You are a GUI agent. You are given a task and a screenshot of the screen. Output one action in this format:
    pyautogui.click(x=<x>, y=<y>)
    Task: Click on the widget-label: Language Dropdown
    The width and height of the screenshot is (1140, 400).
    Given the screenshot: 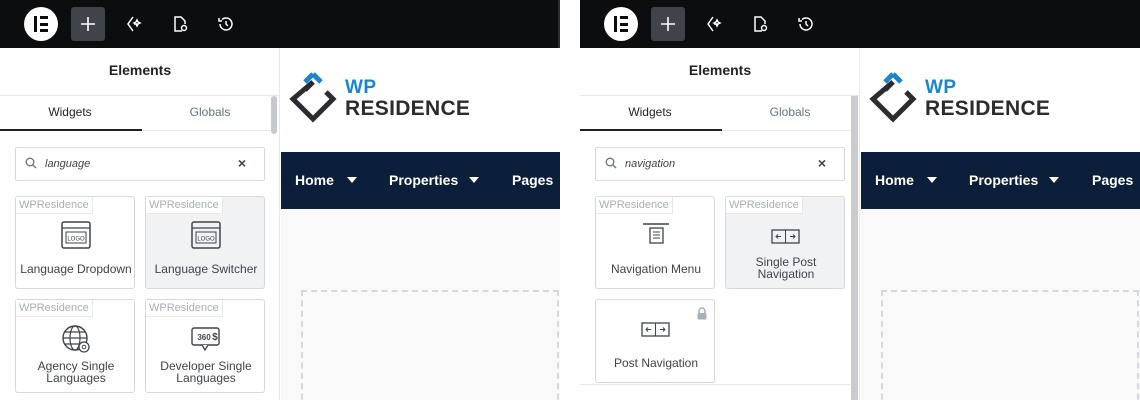 What is the action you would take?
    pyautogui.click(x=76, y=269)
    